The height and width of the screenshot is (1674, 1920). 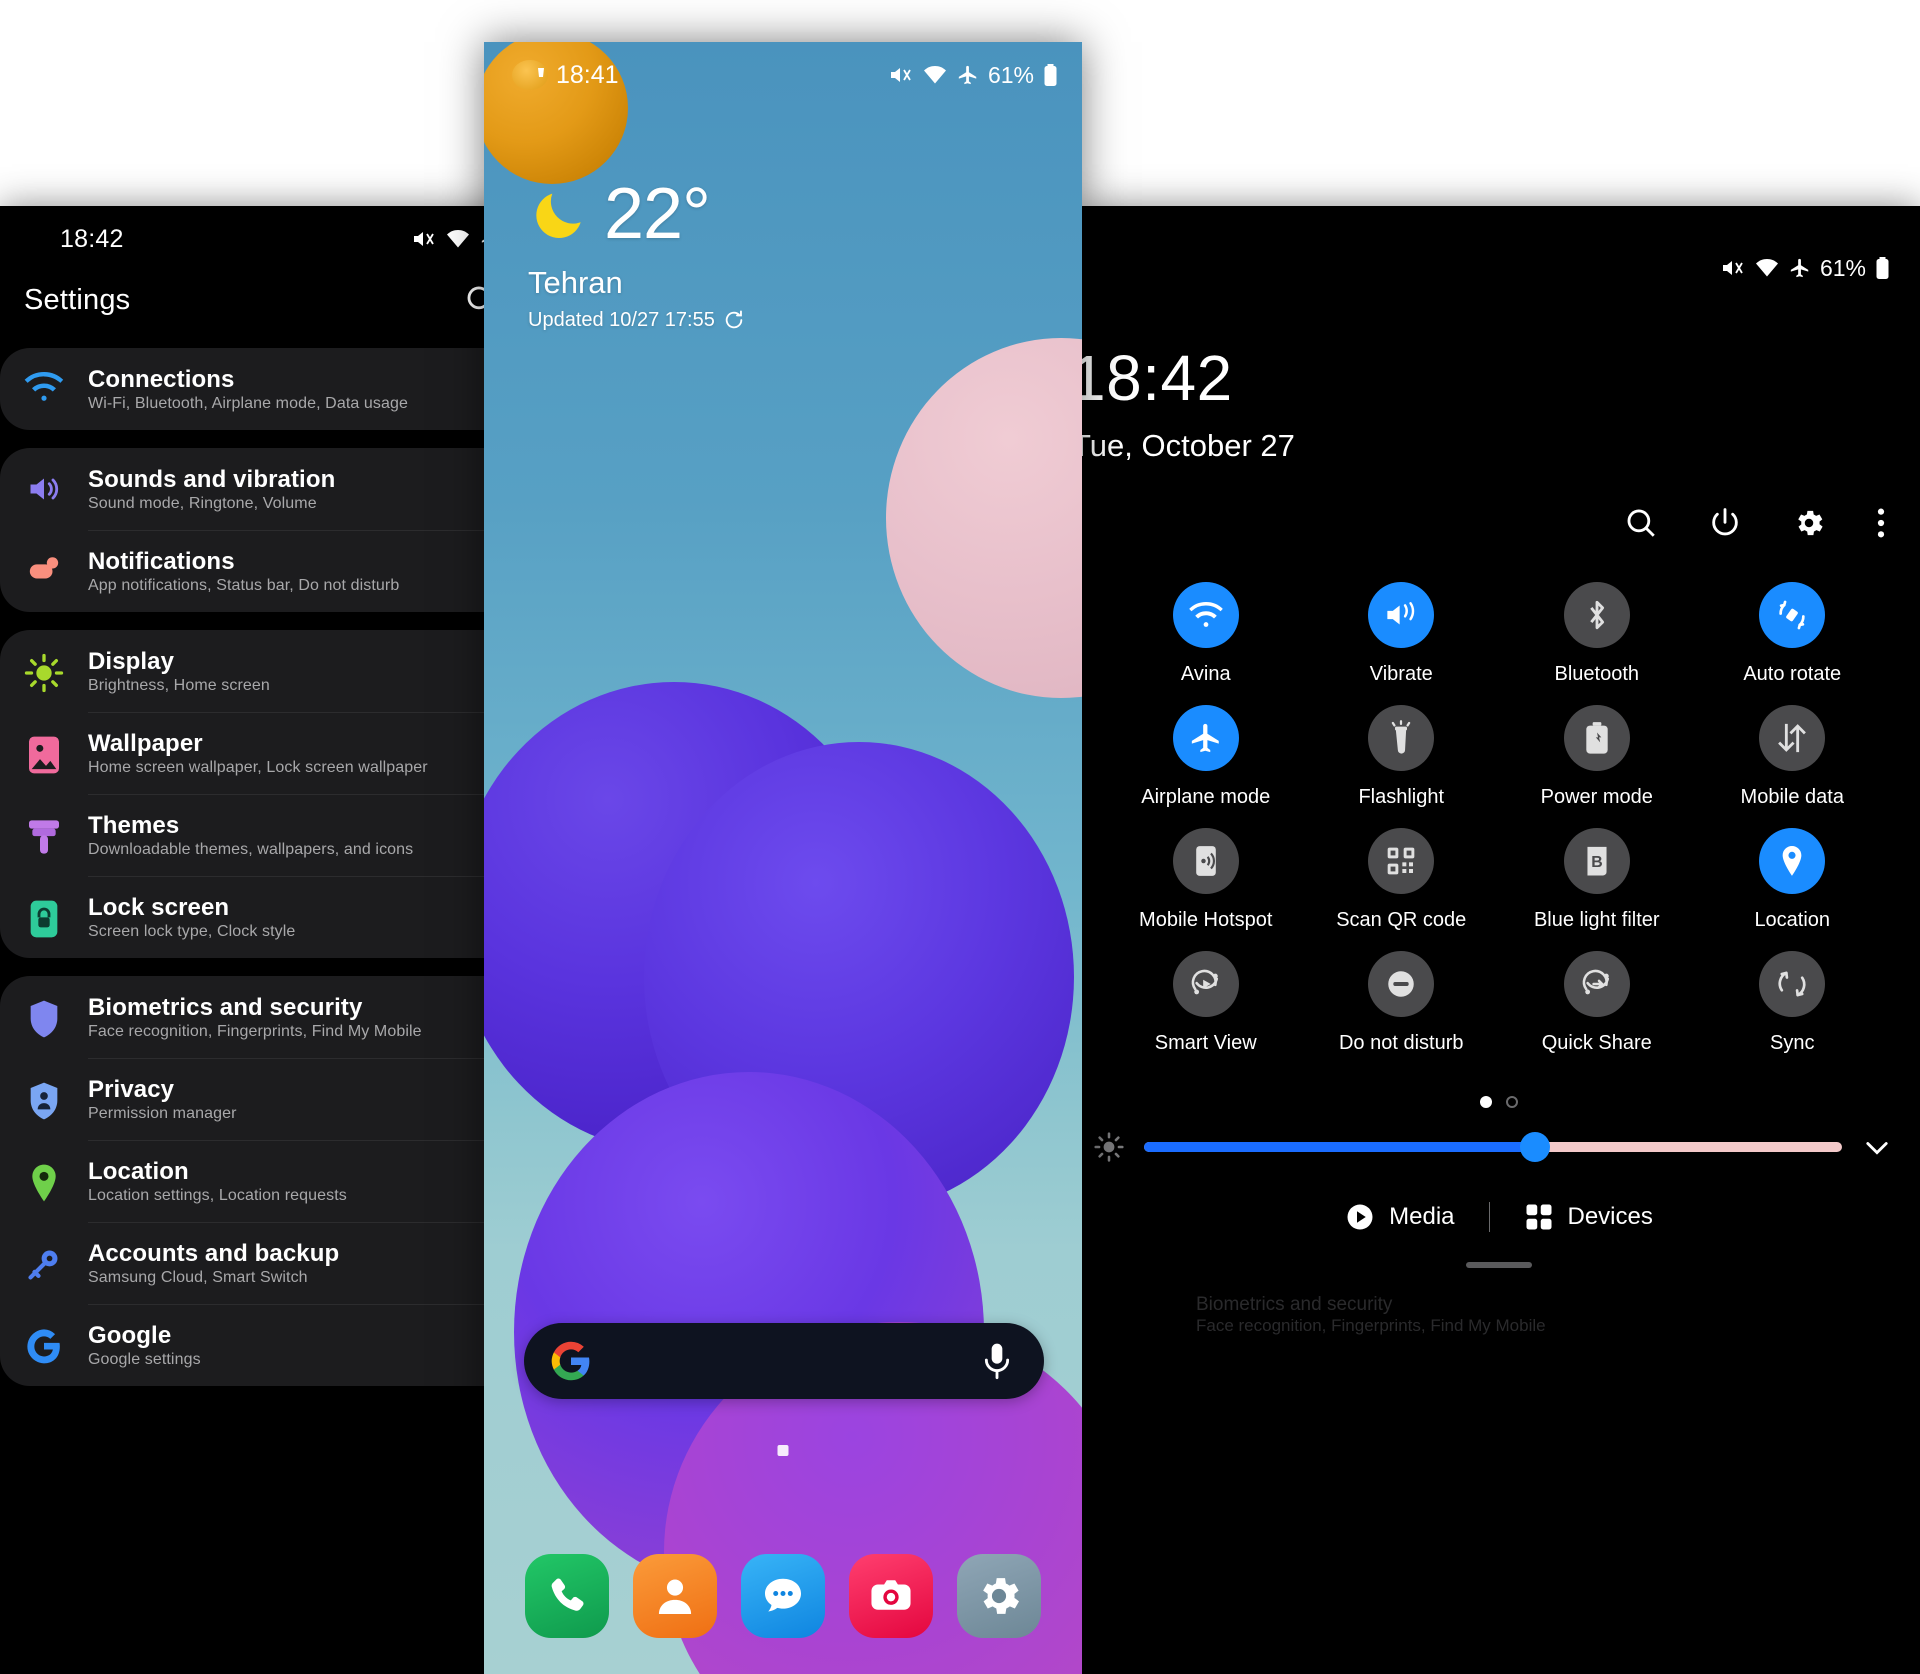 I want to click on quick-tile-smart-view: Smart View, so click(x=1206, y=1008).